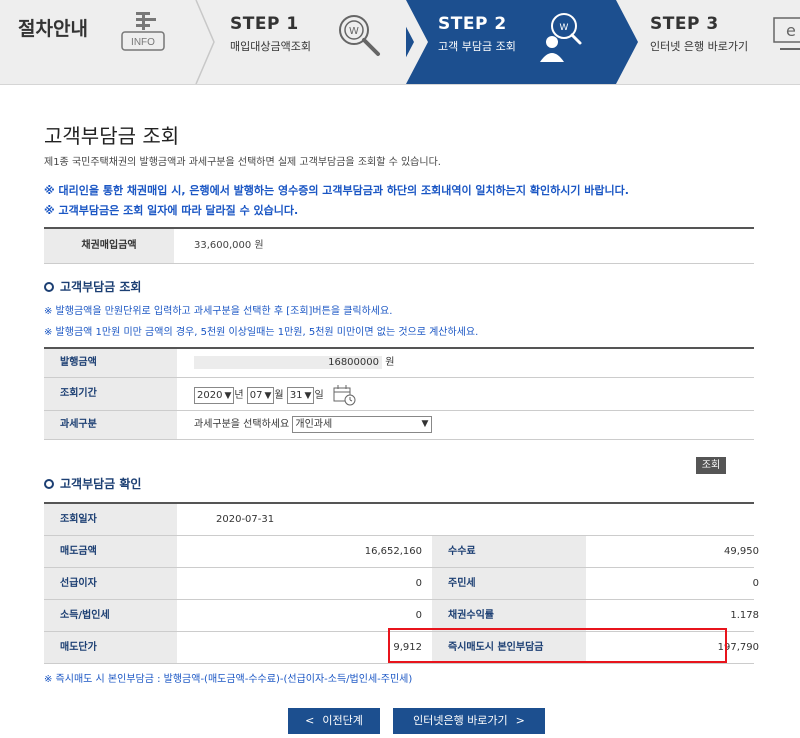 The image size is (800, 738). I want to click on internet-bank-label: 인터넷은행 바로가기, so click(460, 720).